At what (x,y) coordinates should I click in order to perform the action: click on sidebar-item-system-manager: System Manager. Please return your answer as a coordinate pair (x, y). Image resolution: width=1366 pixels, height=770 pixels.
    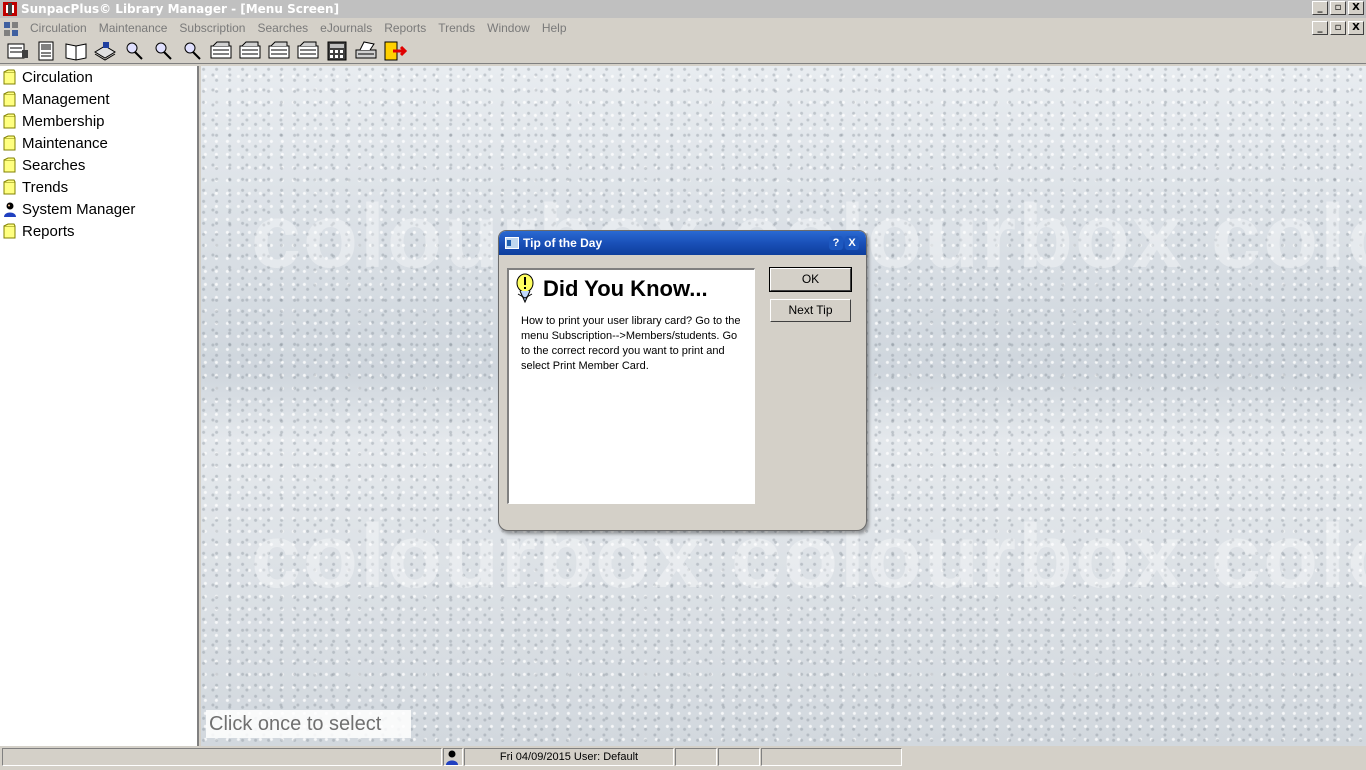
    Looking at the image, I should click on (98, 209).